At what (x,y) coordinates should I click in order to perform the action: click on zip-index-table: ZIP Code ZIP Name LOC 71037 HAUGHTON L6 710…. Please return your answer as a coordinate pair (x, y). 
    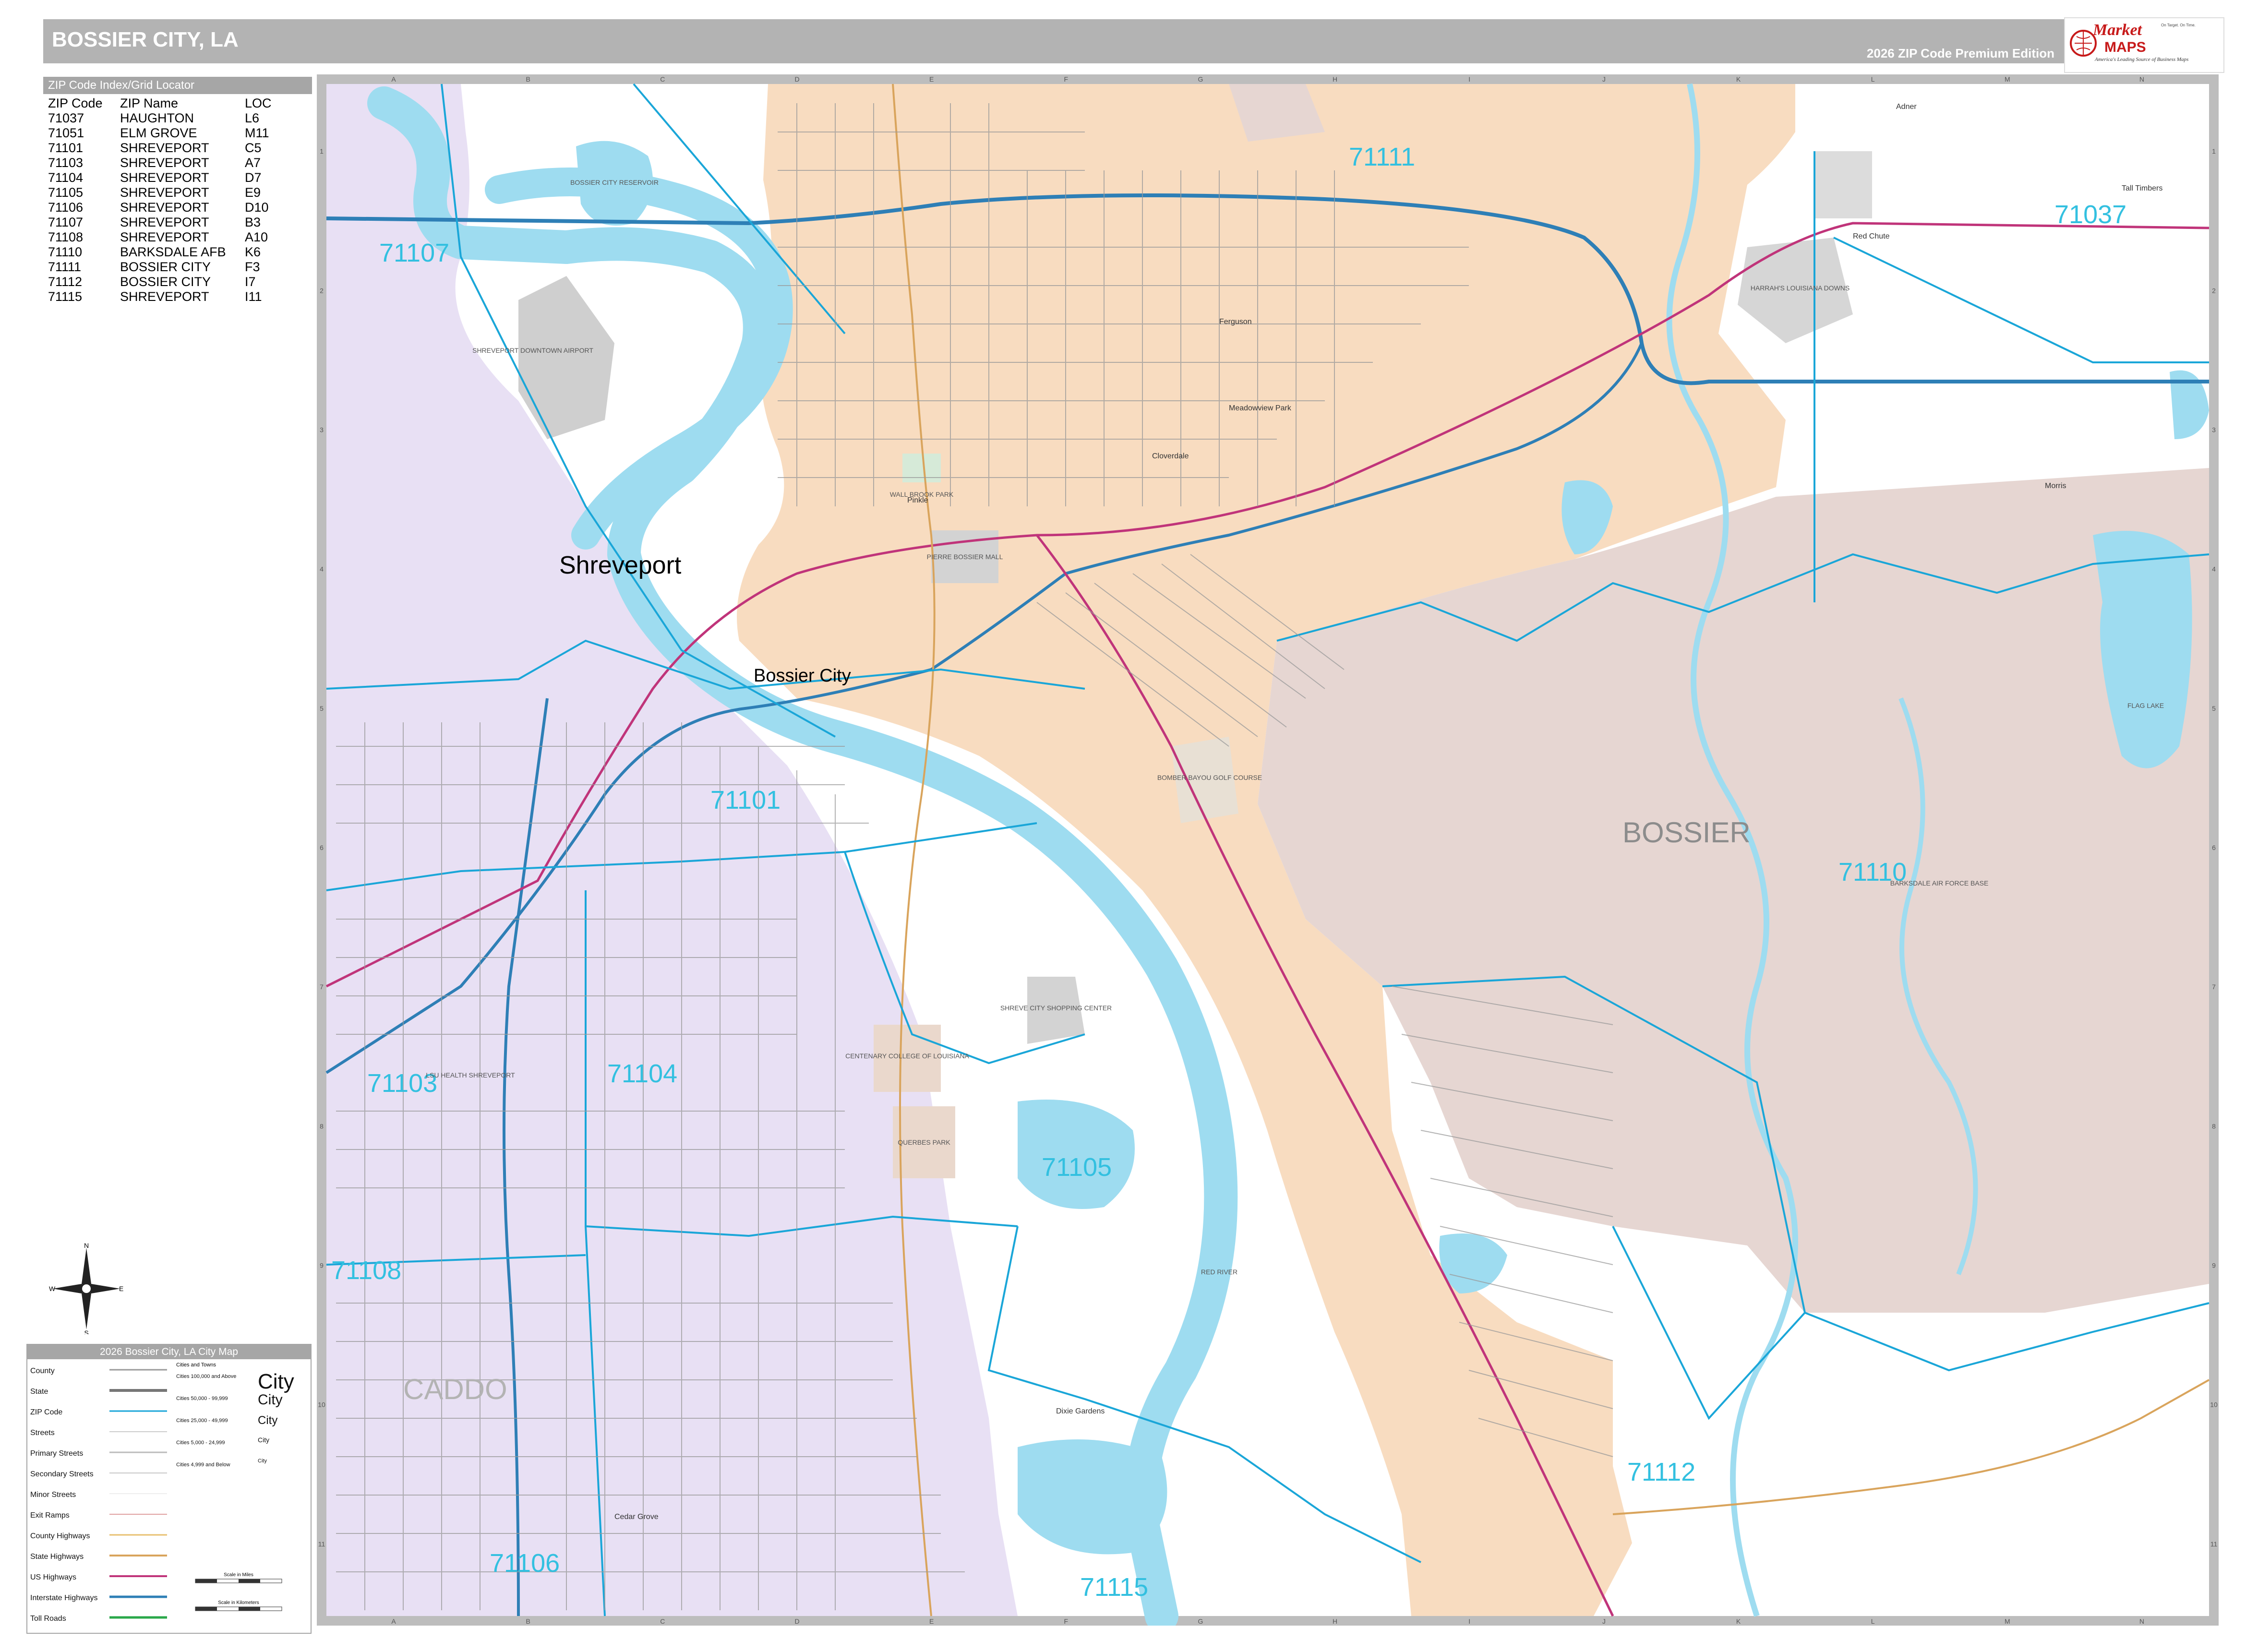
    Looking at the image, I should click on (170, 200).